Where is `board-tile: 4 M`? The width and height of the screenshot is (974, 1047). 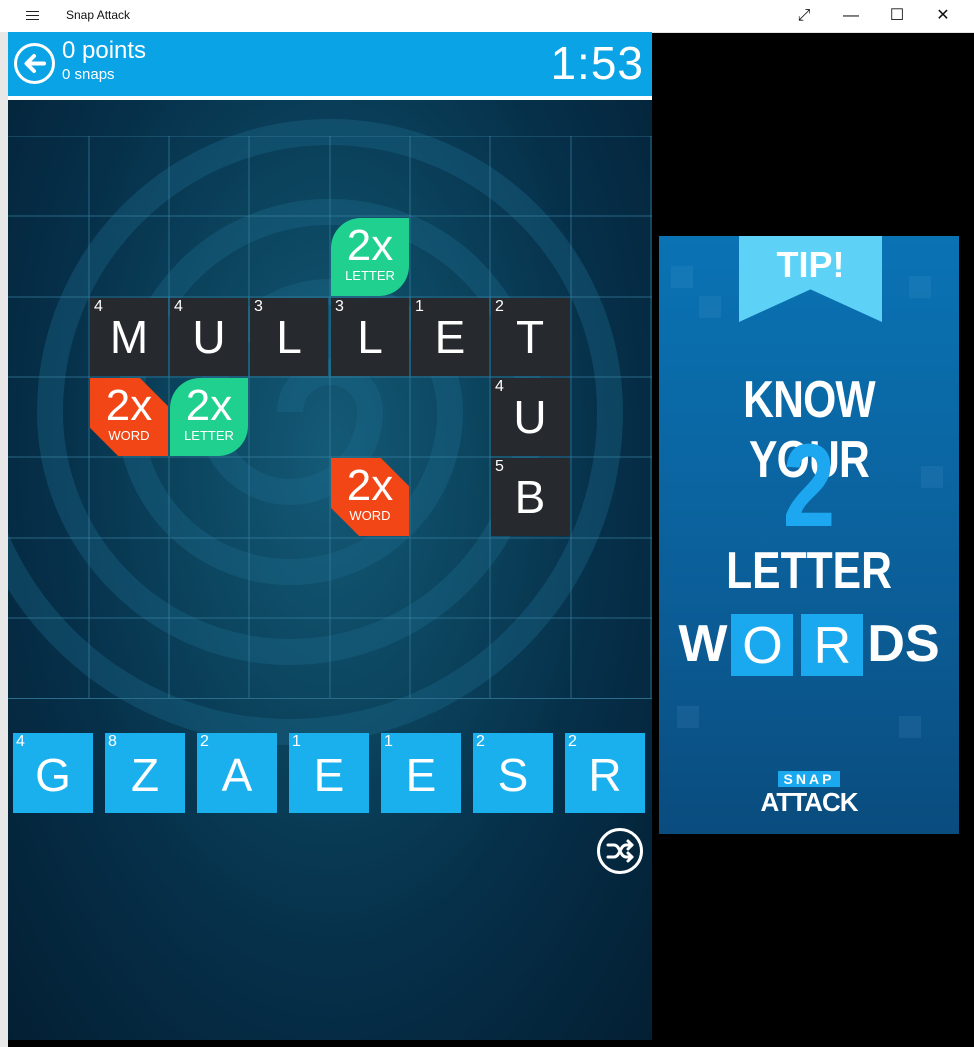 board-tile: 4 M is located at coordinates (129, 337).